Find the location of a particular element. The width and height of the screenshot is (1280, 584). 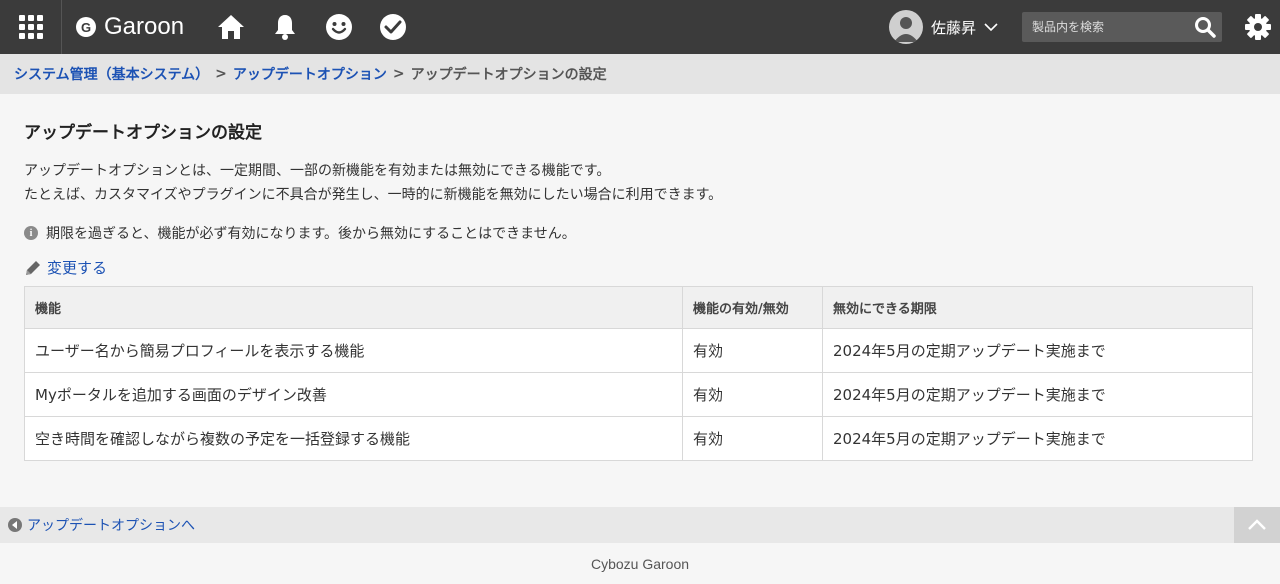

back-navigation: アップデートオプションへ is located at coordinates (101, 525).